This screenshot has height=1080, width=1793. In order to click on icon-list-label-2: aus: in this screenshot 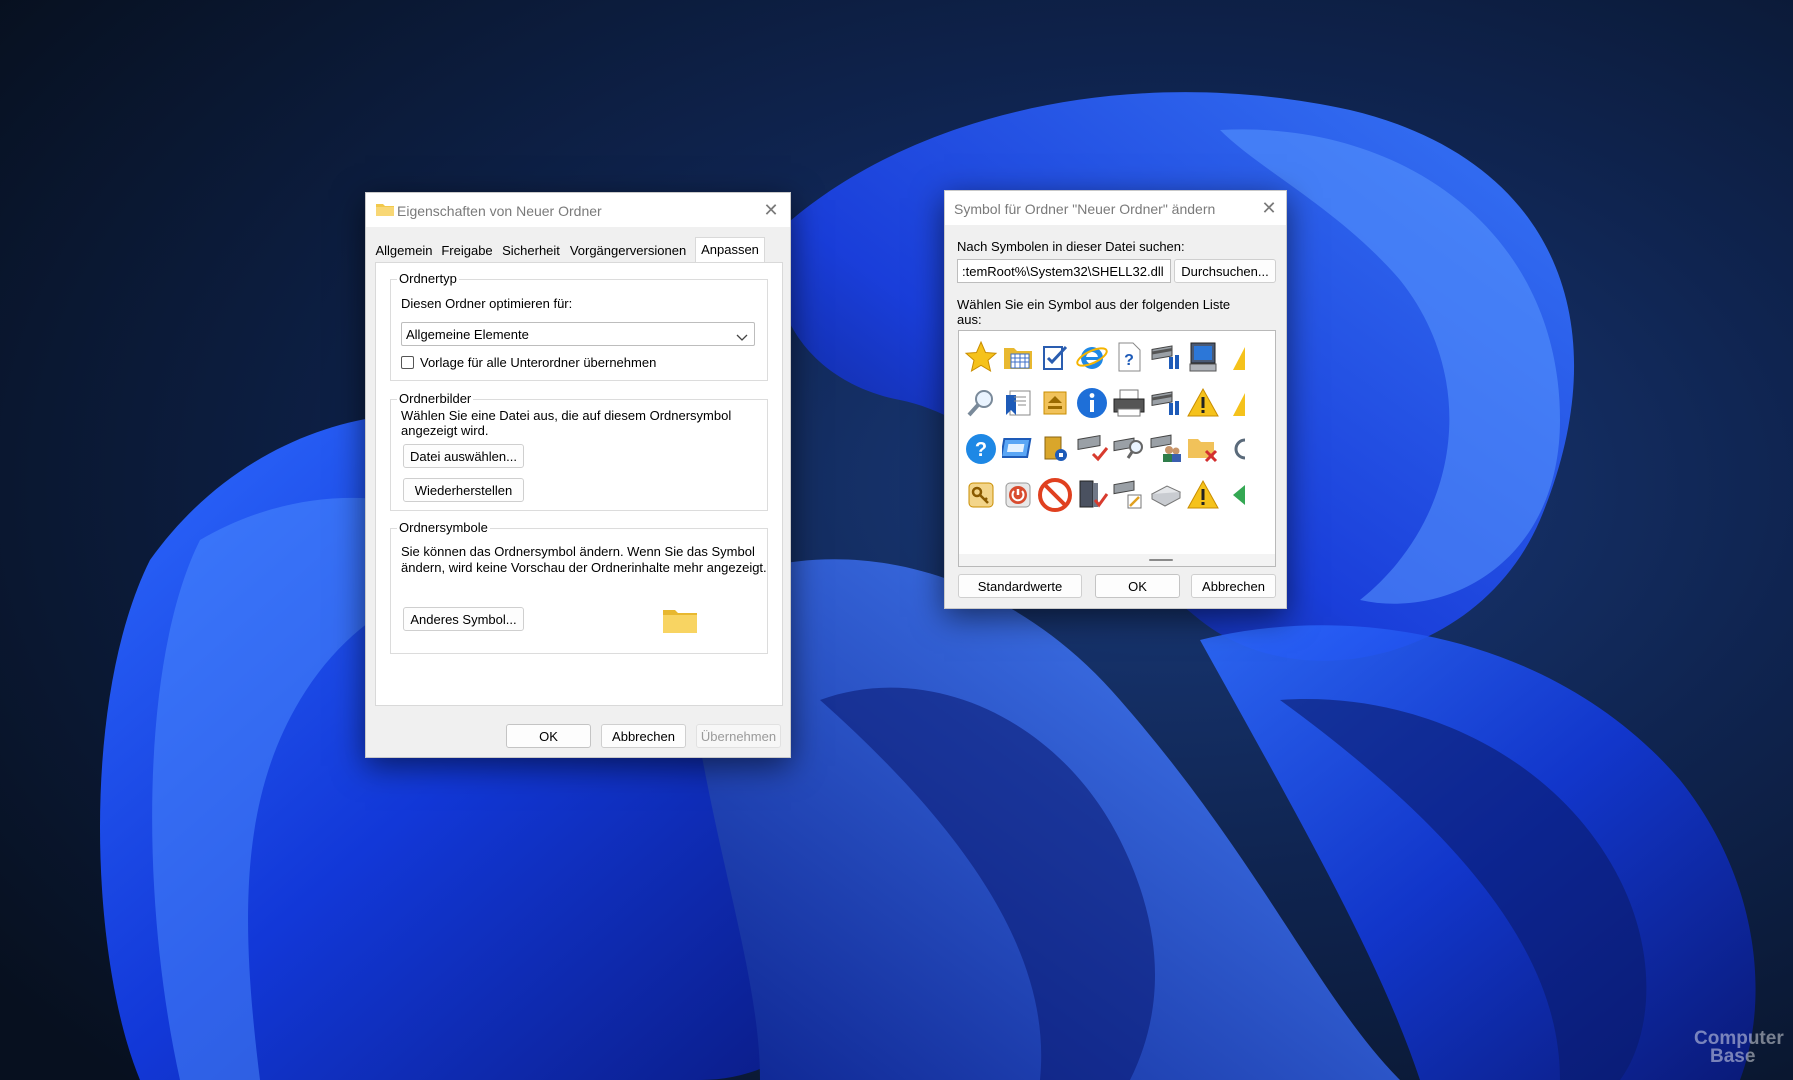, I will do `click(969, 319)`.